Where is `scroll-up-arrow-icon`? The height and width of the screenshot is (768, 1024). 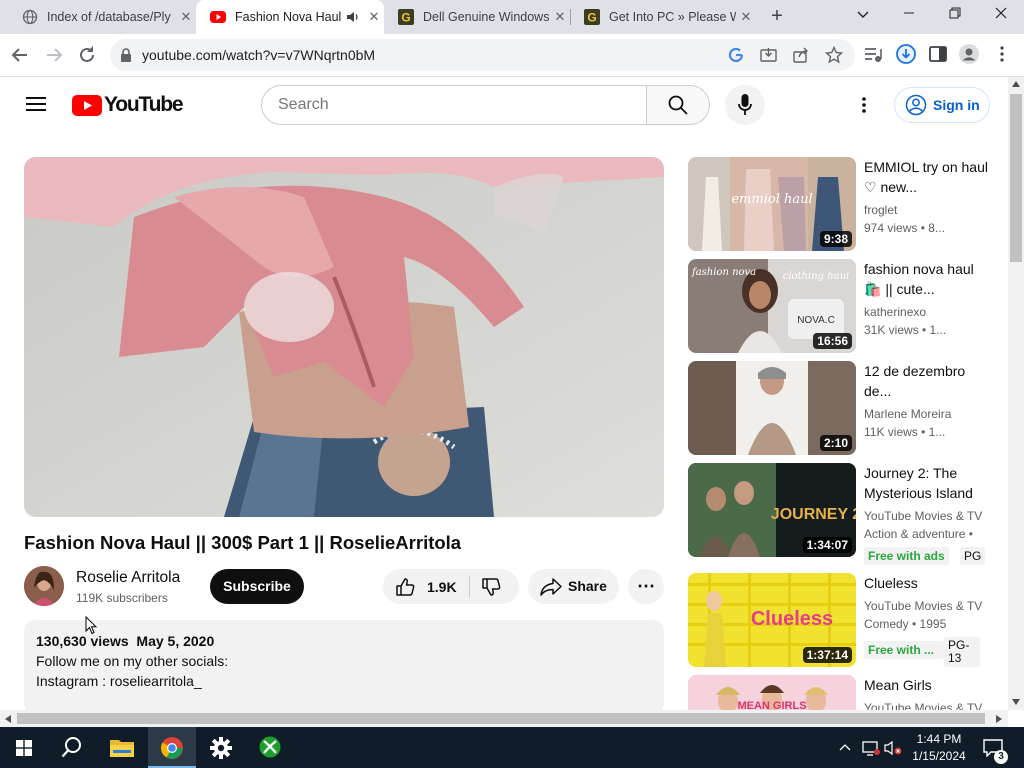
scroll-up-arrow-icon is located at coordinates (1016, 84).